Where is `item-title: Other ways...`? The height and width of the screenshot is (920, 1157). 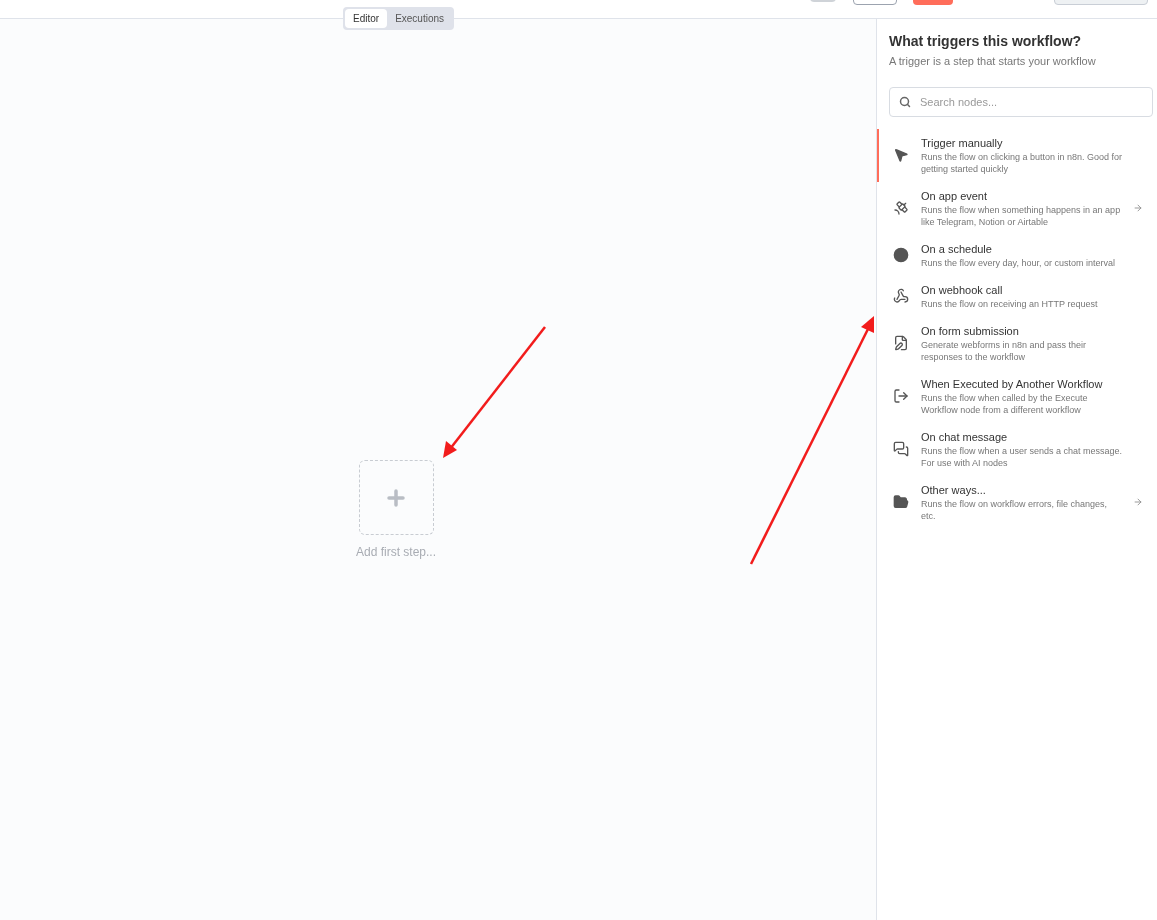 item-title: Other ways... is located at coordinates (954, 490).